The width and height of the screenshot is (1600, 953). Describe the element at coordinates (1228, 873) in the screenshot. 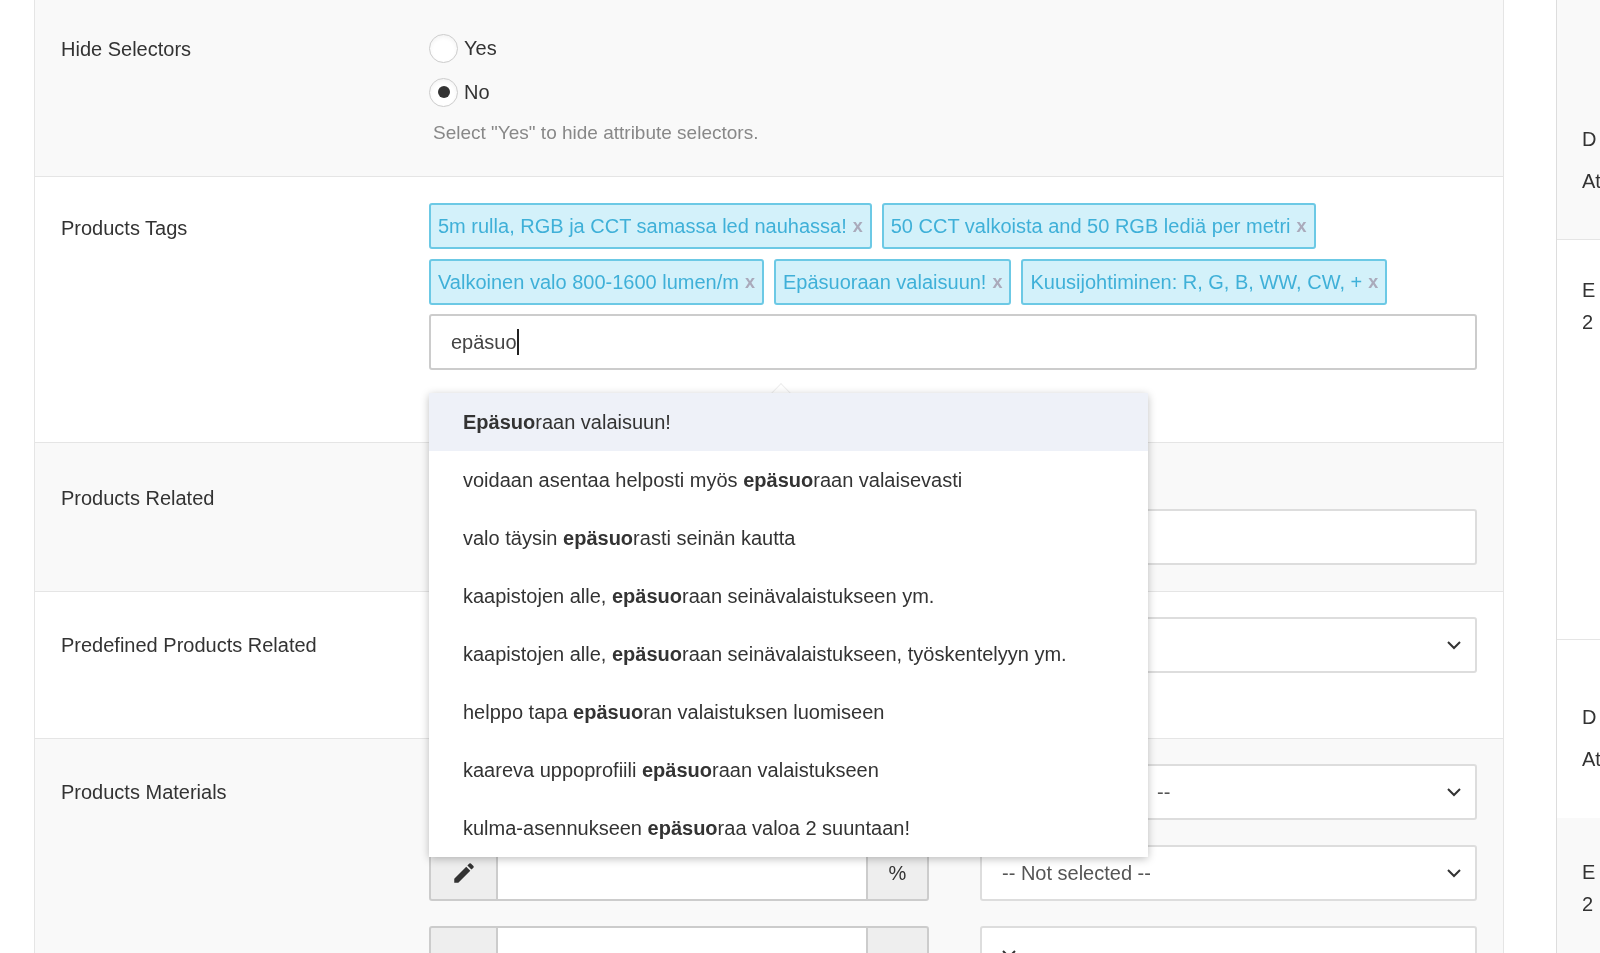

I see `select-field: -- Not selected --` at that location.